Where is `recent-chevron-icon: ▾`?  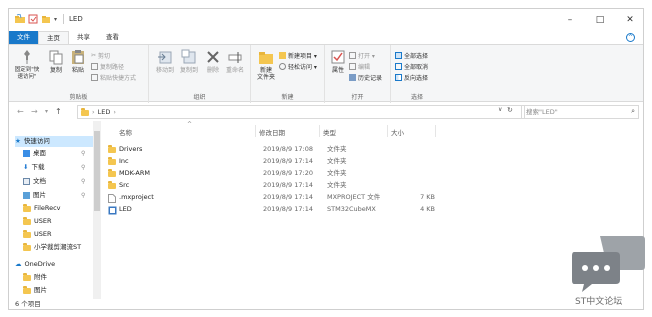 recent-chevron-icon: ▾ is located at coordinates (46, 111).